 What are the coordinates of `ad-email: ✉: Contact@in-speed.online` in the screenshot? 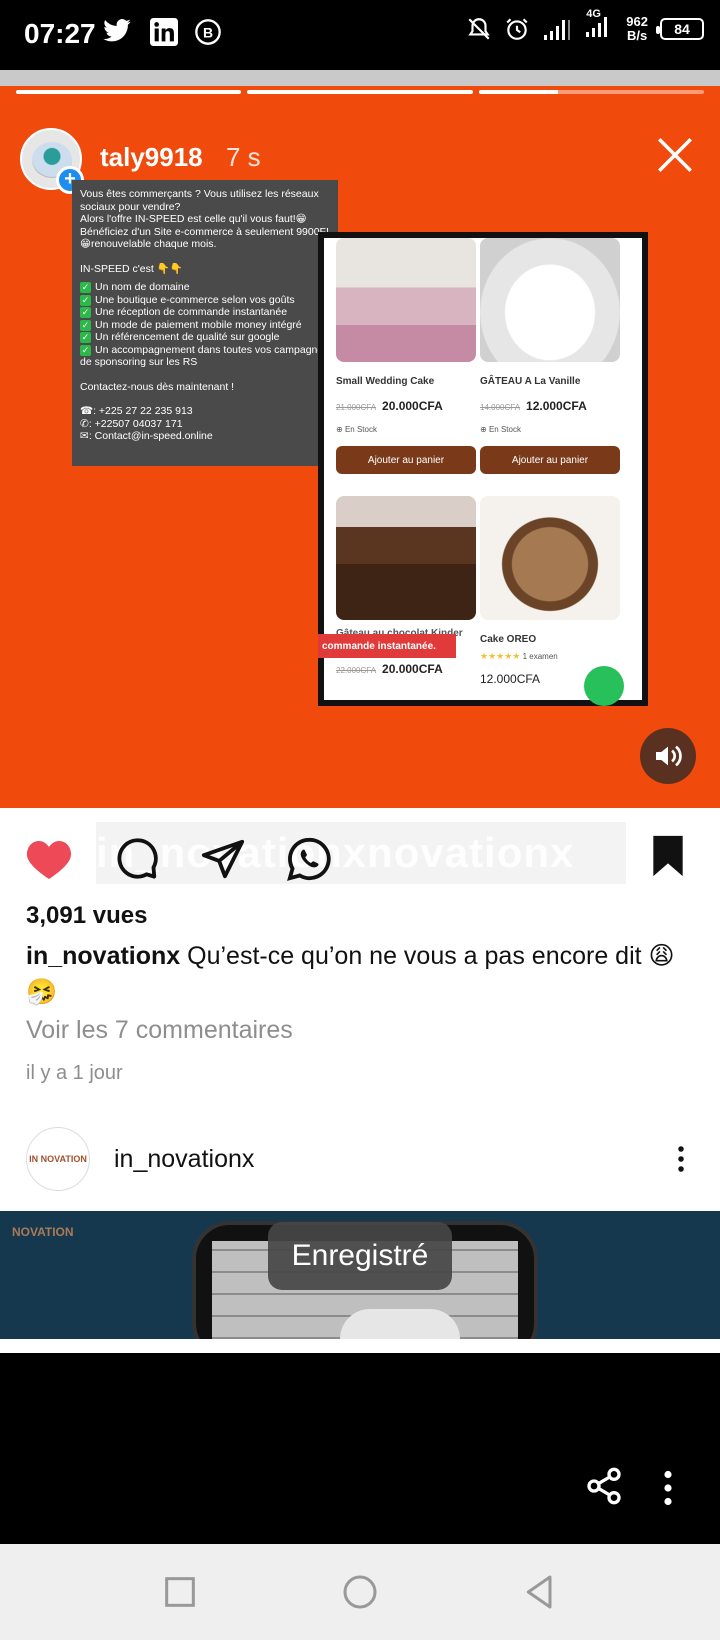 It's located at (205, 436).